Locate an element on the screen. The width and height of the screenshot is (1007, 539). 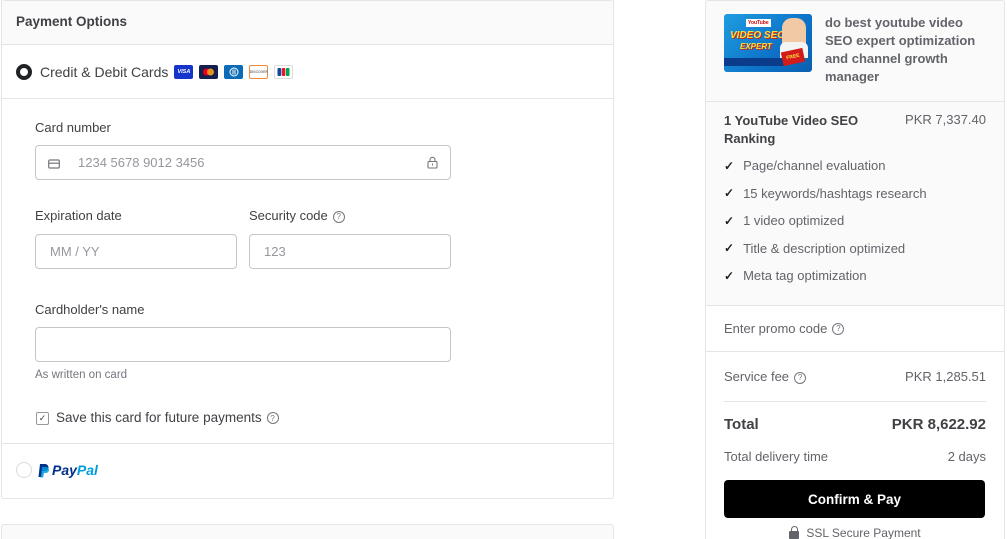
mastercard-icon is located at coordinates (209, 71).